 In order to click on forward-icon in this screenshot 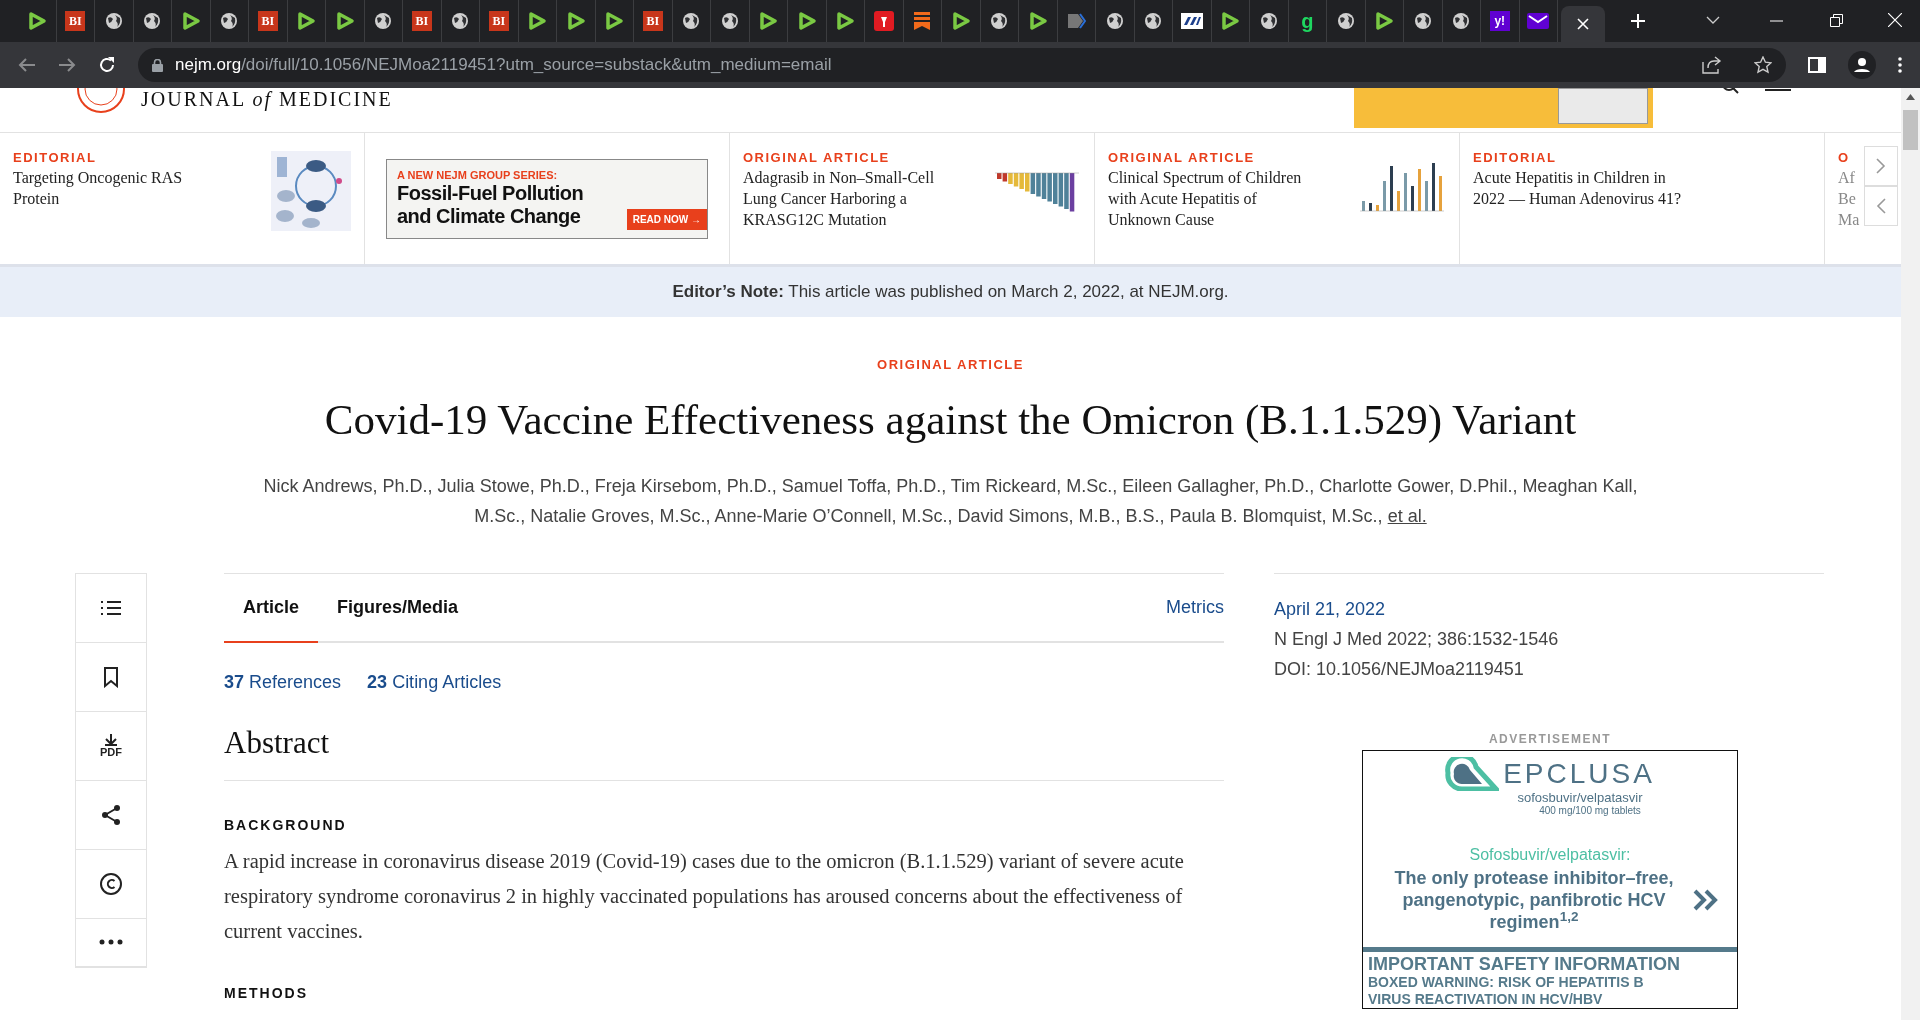, I will do `click(67, 65)`.